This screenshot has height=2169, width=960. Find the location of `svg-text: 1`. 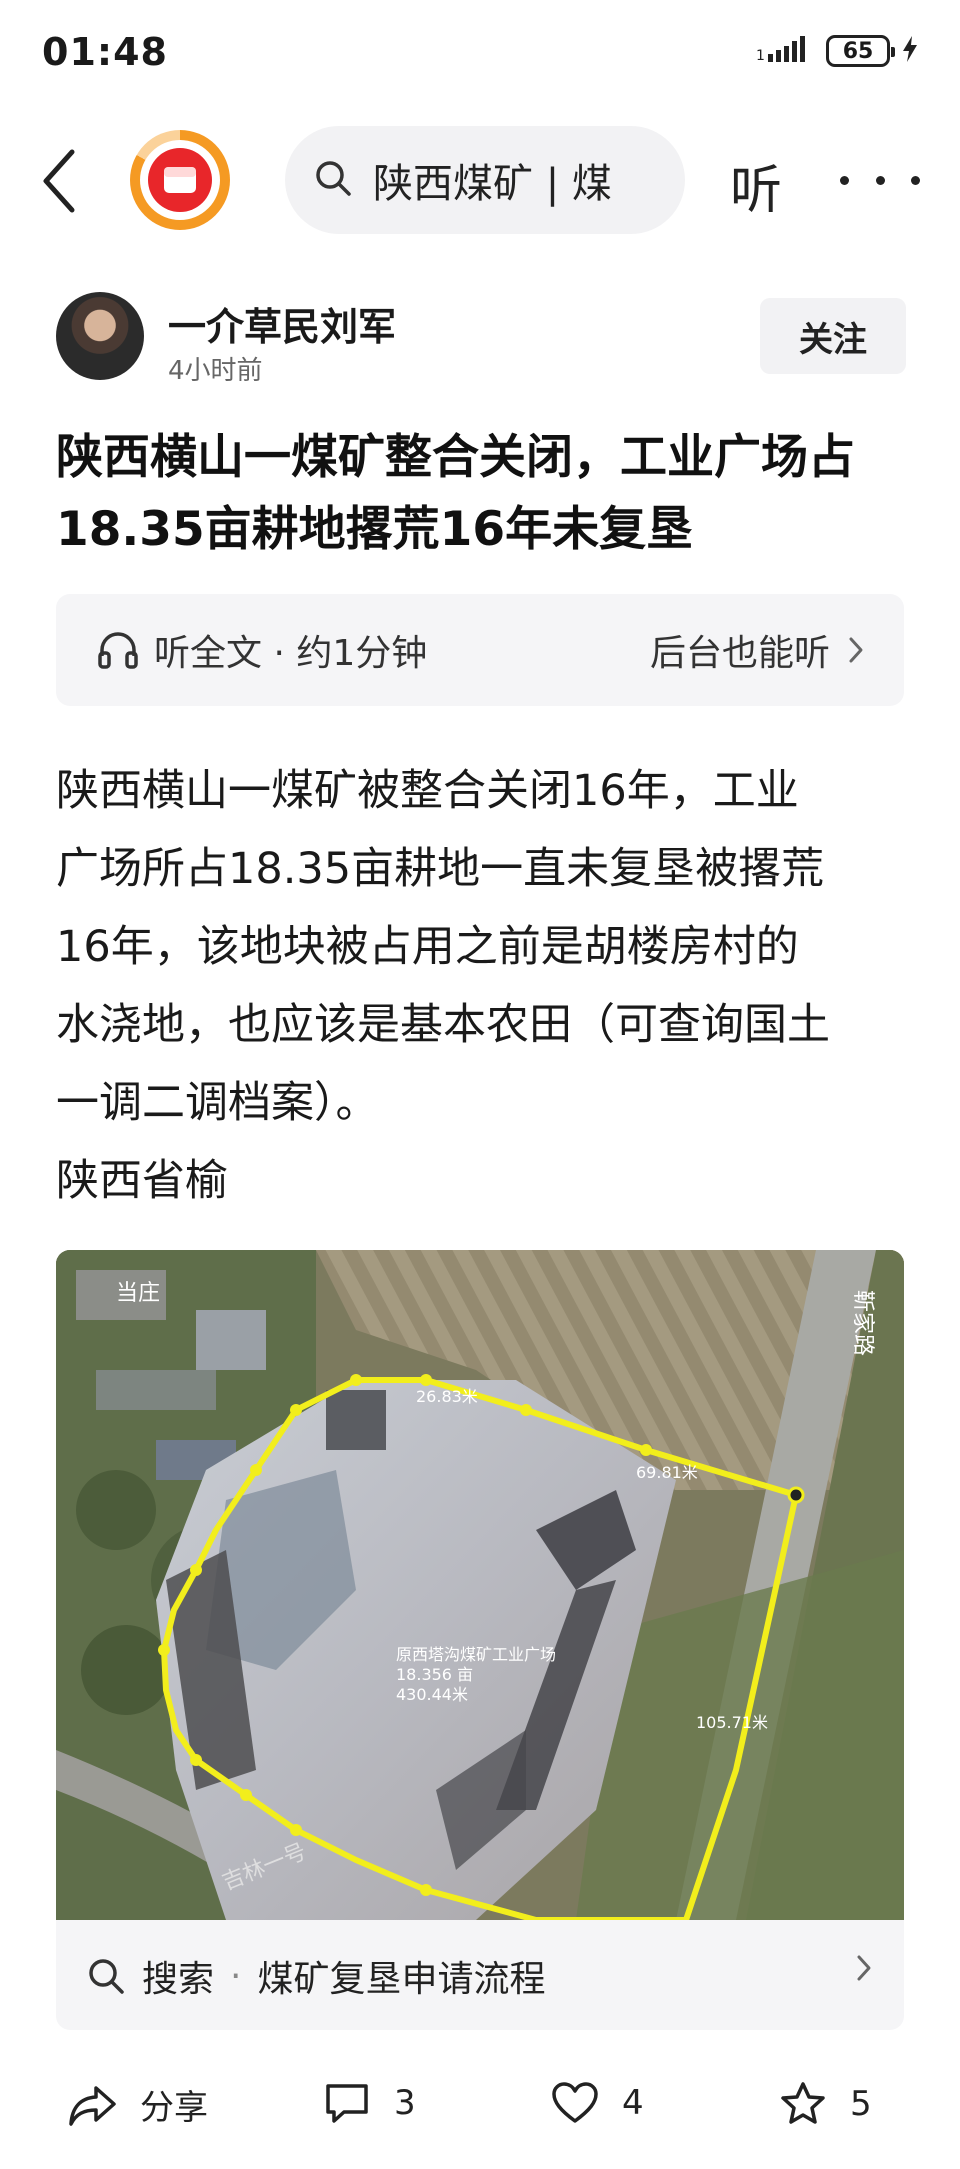

svg-text: 1 is located at coordinates (760, 56).